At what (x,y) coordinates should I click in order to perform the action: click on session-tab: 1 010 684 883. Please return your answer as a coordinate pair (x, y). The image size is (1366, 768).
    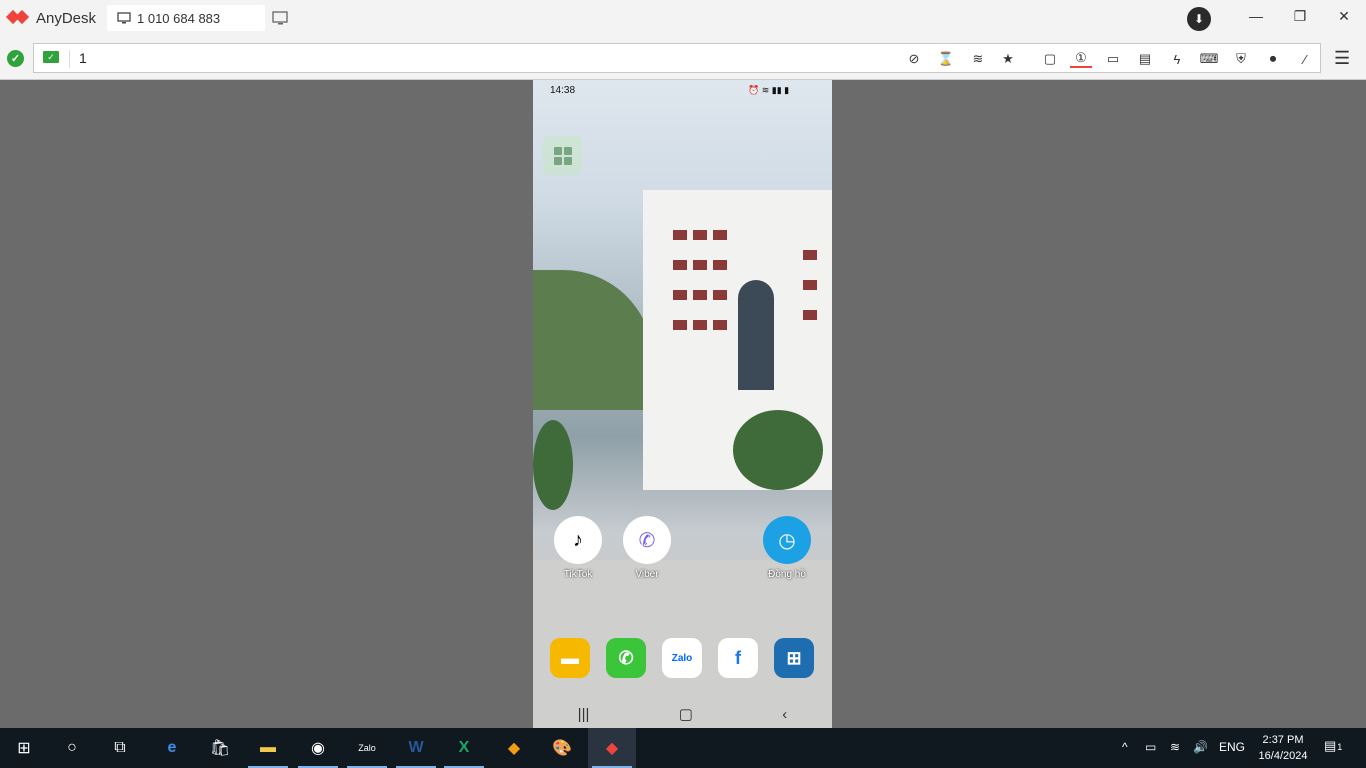
    Looking at the image, I should click on (186, 18).